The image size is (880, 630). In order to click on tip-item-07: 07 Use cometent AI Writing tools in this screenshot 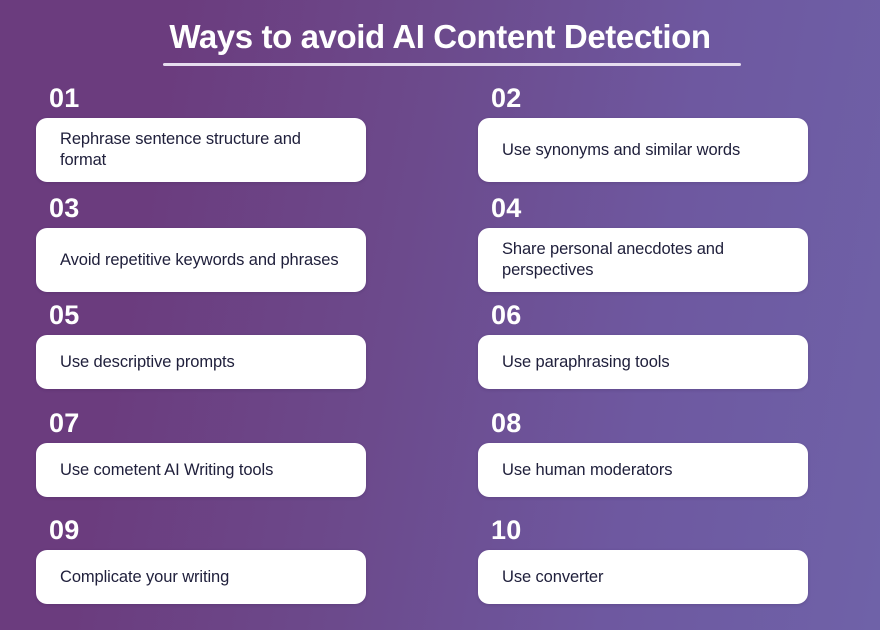, I will do `click(201, 456)`.